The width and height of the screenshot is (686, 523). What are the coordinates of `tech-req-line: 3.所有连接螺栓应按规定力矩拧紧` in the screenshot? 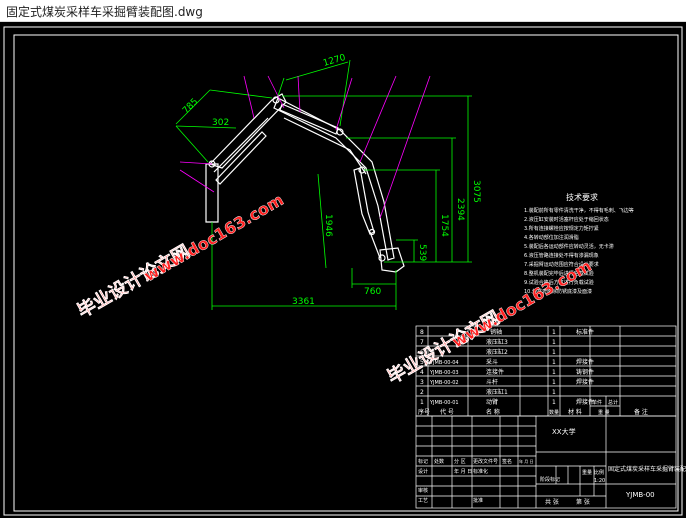 It's located at (561, 228).